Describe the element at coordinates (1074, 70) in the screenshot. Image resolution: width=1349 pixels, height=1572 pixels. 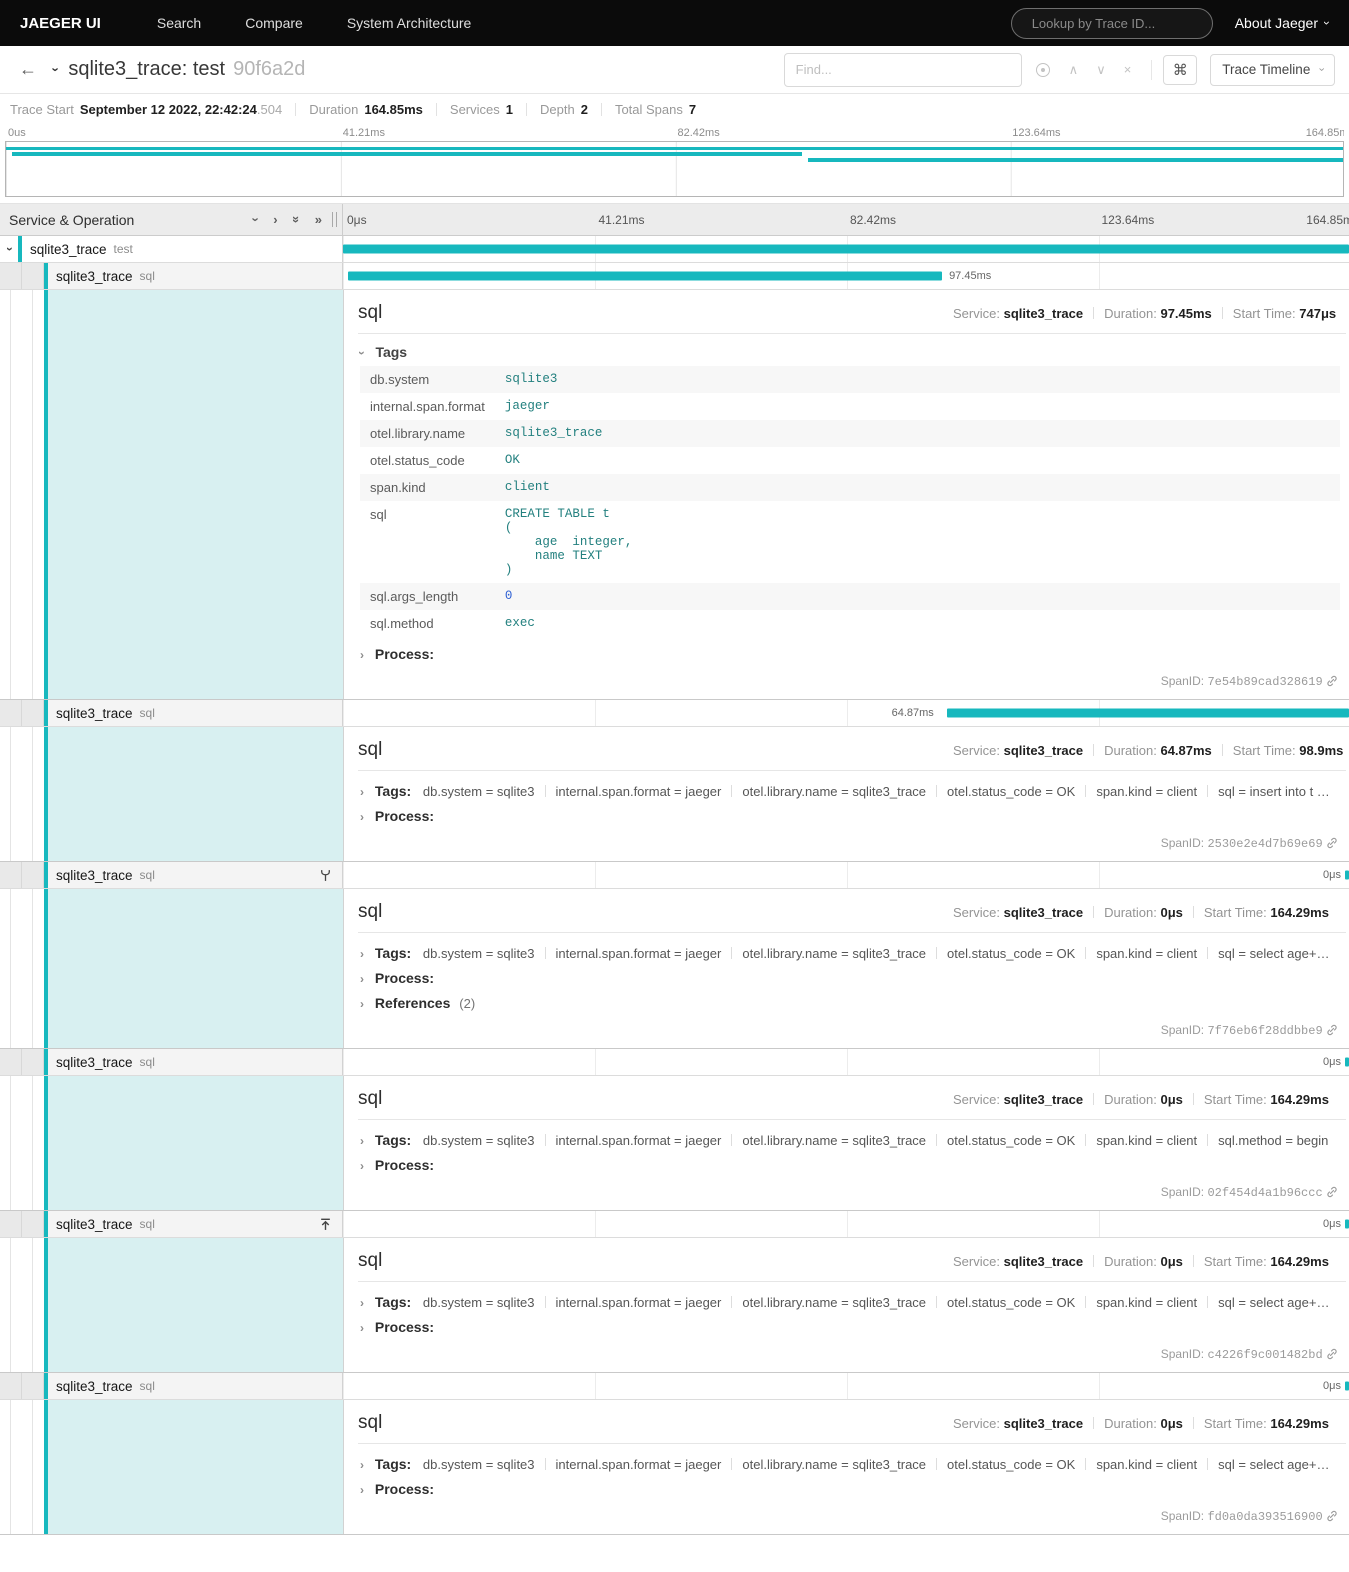
I see `prev-match-icon: ∧` at that location.